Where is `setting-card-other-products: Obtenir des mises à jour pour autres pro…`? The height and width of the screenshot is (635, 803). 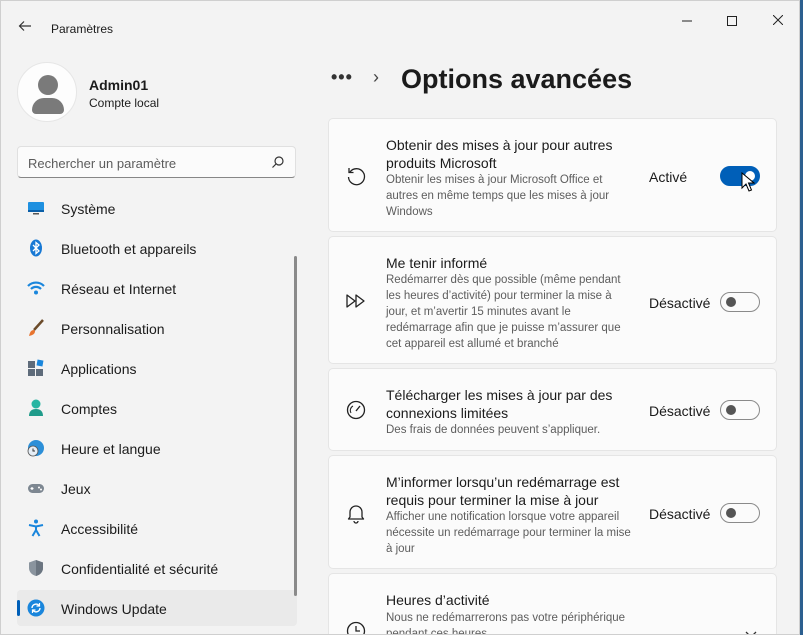 setting-card-other-products: Obtenir des mises à jour pour autres pro… is located at coordinates (552, 175).